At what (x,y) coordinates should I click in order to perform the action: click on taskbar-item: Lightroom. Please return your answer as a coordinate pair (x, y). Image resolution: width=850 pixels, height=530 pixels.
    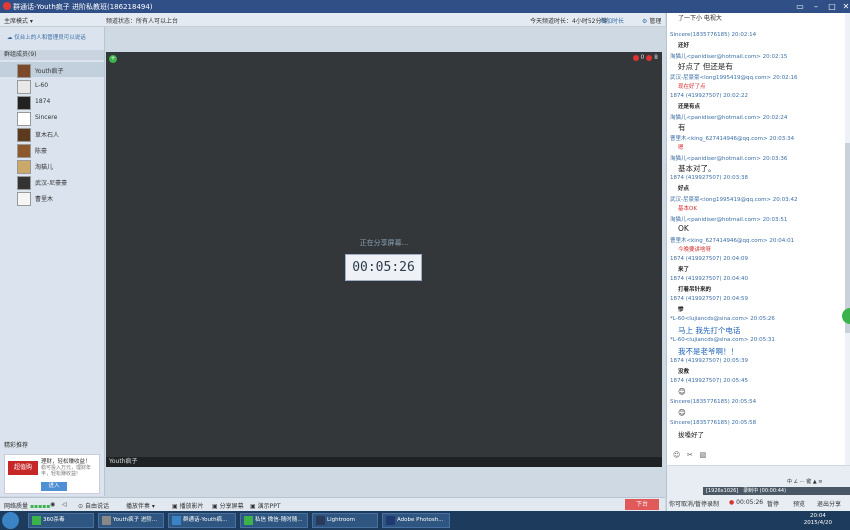
    Looking at the image, I should click on (345, 520).